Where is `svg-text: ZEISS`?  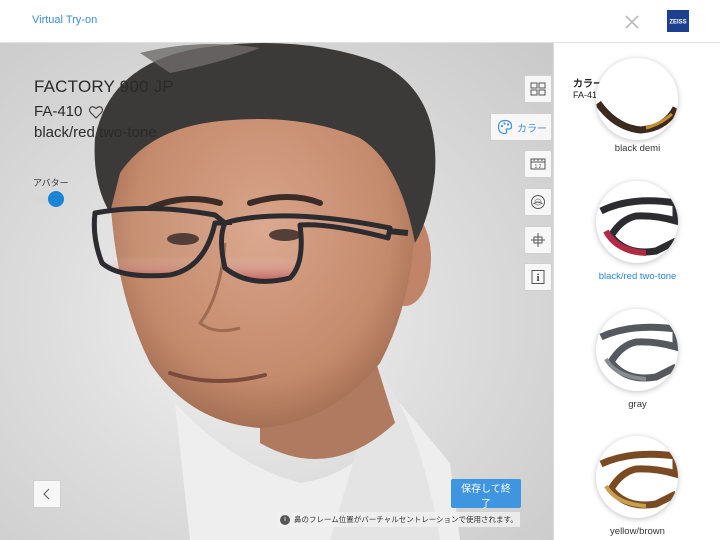
svg-text: ZEISS is located at coordinates (677, 23).